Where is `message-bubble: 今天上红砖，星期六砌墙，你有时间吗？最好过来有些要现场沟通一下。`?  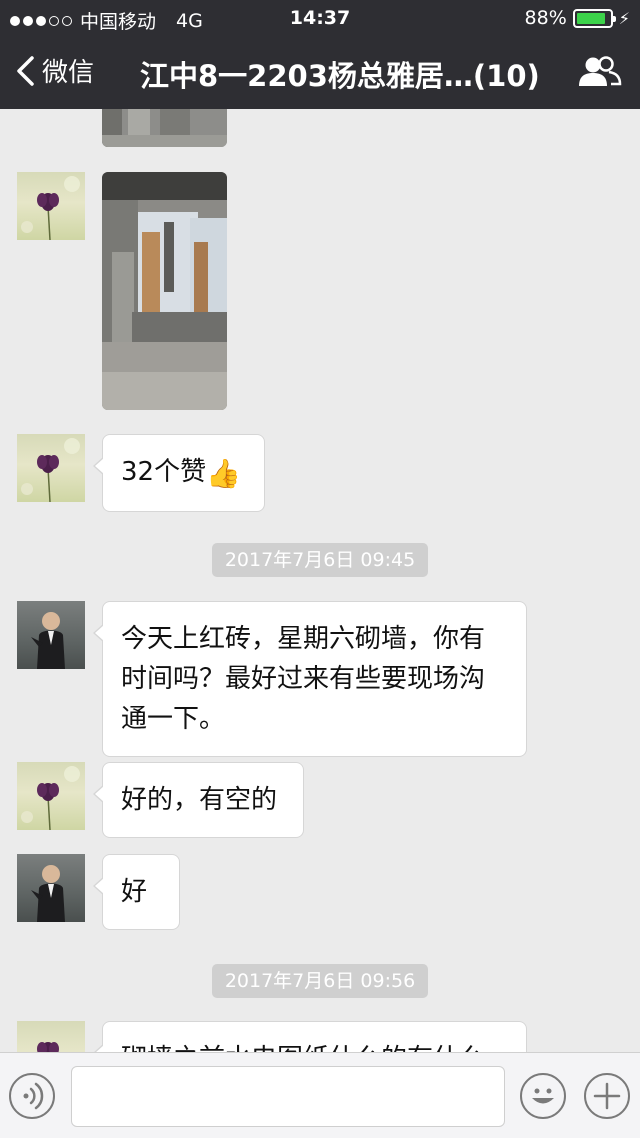 message-bubble: 今天上红砖，星期六砌墙，你有时间吗？最好过来有些要现场沟通一下。 is located at coordinates (310, 679).